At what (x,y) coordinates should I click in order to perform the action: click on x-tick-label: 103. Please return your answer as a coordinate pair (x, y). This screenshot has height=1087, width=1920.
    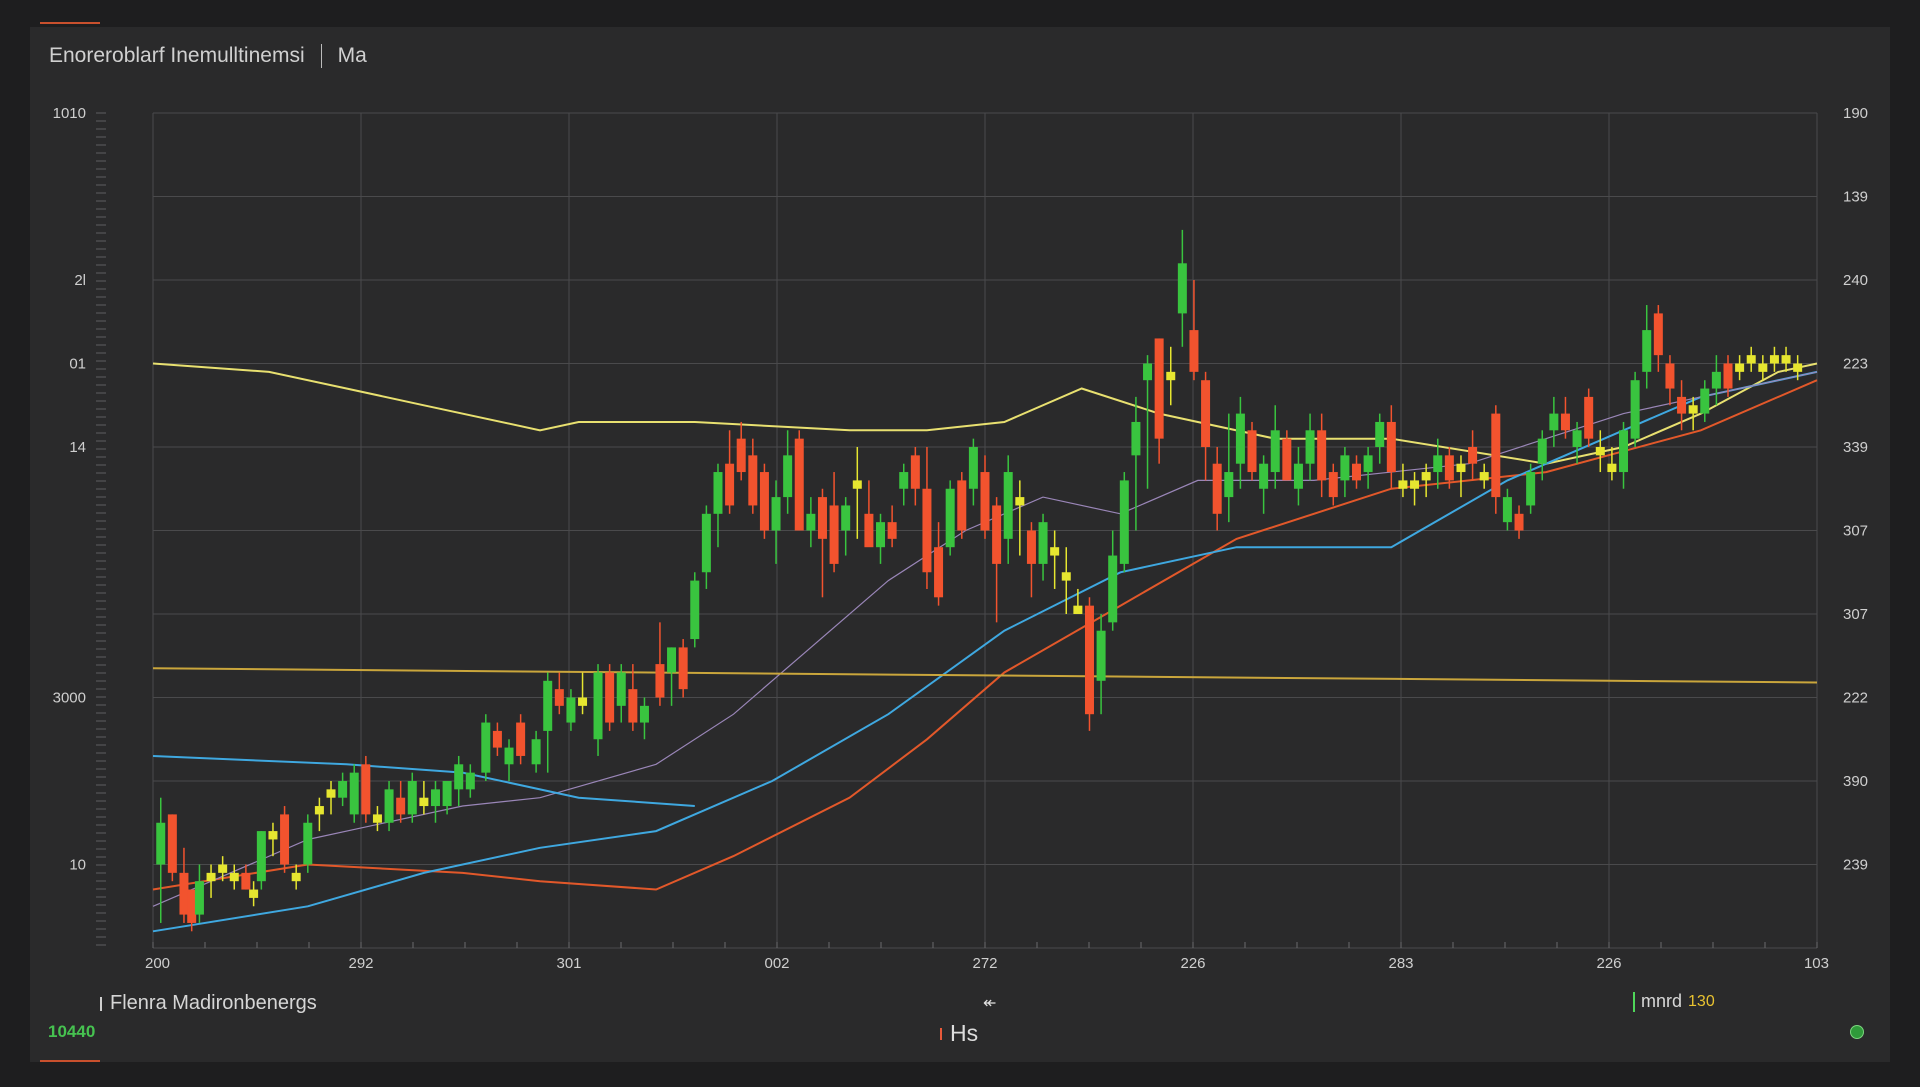
    Looking at the image, I should click on (1816, 963).